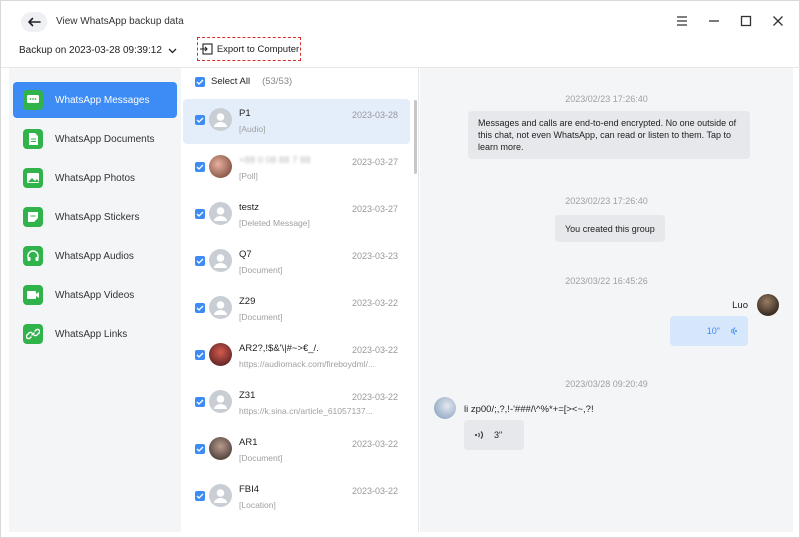 This screenshot has height=538, width=800. What do you see at coordinates (231, 81) in the screenshot?
I see `select-all-label: Select All` at bounding box center [231, 81].